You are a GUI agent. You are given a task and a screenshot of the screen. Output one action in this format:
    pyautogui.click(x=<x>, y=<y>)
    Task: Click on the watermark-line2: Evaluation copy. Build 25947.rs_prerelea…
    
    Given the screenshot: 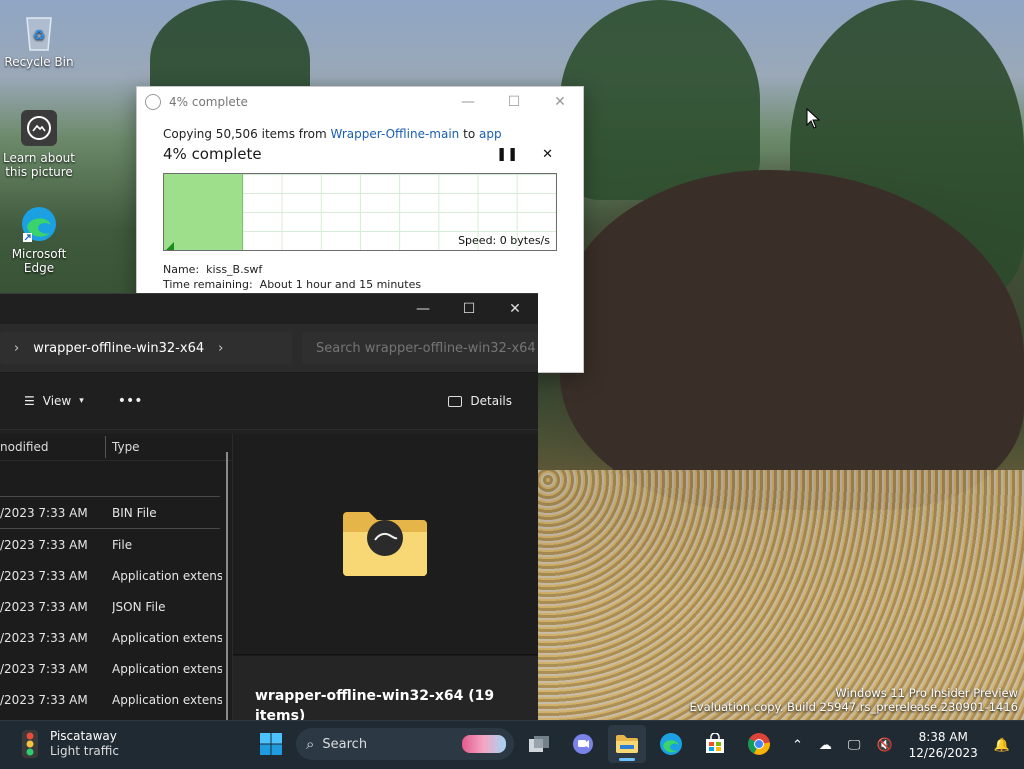 What is the action you would take?
    pyautogui.click(x=853, y=707)
    